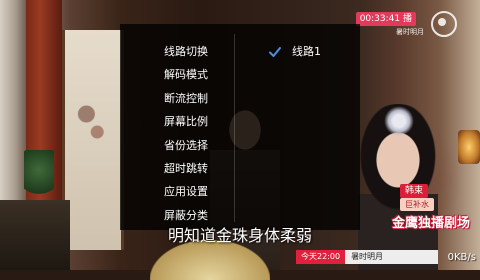 This screenshot has width=480, height=280. What do you see at coordinates (210, 260) in the screenshot?
I see `scene-fan` at bounding box center [210, 260].